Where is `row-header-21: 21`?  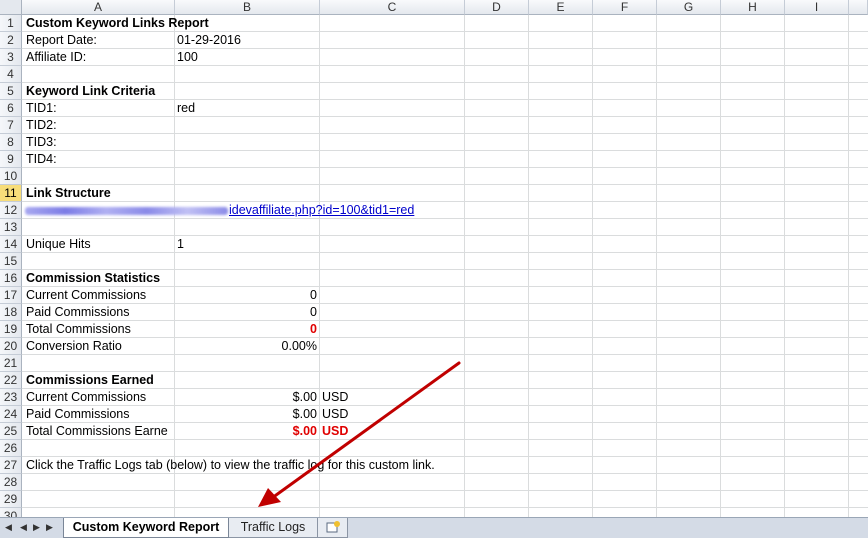
row-header-21: 21 is located at coordinates (11, 363).